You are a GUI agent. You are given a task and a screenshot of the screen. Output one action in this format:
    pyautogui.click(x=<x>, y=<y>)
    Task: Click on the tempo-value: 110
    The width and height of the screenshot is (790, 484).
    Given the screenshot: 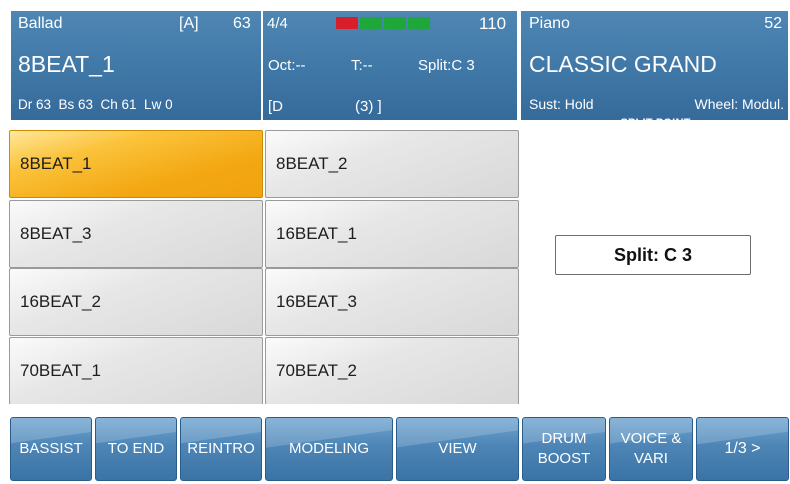 What is the action you would take?
    pyautogui.click(x=492, y=23)
    